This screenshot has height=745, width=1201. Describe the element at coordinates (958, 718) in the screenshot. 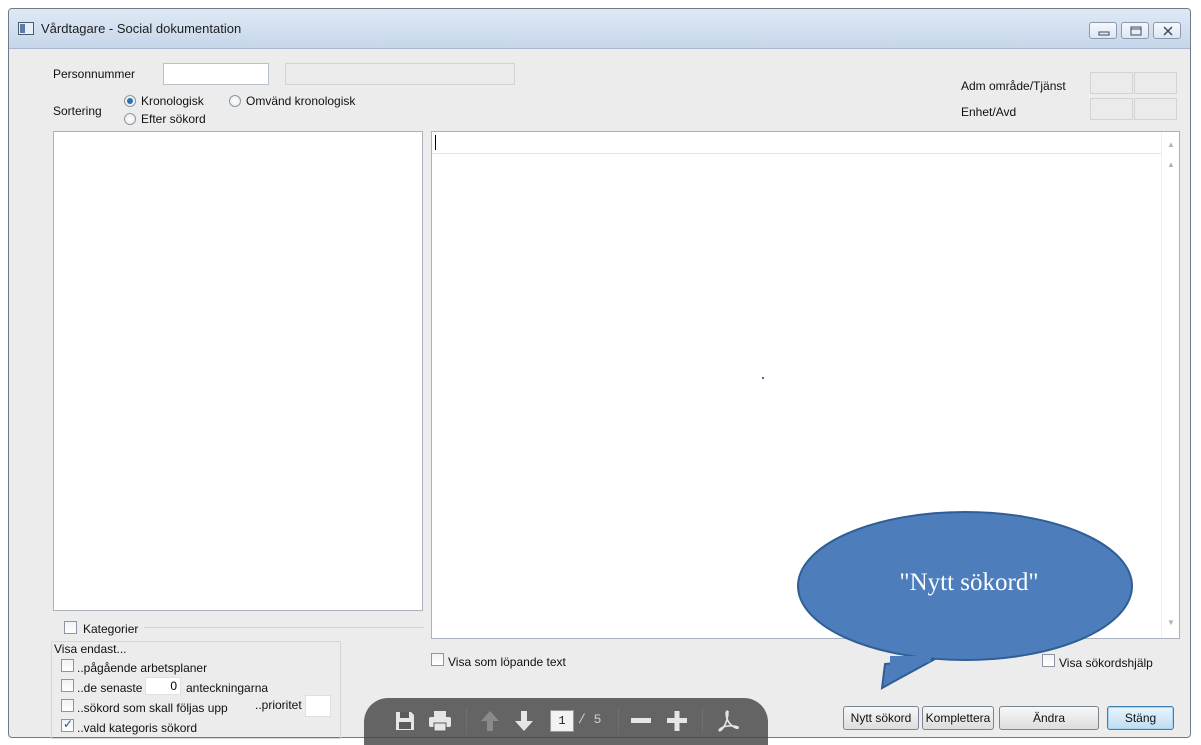

I see `komplettera-button: Komplettera` at that location.